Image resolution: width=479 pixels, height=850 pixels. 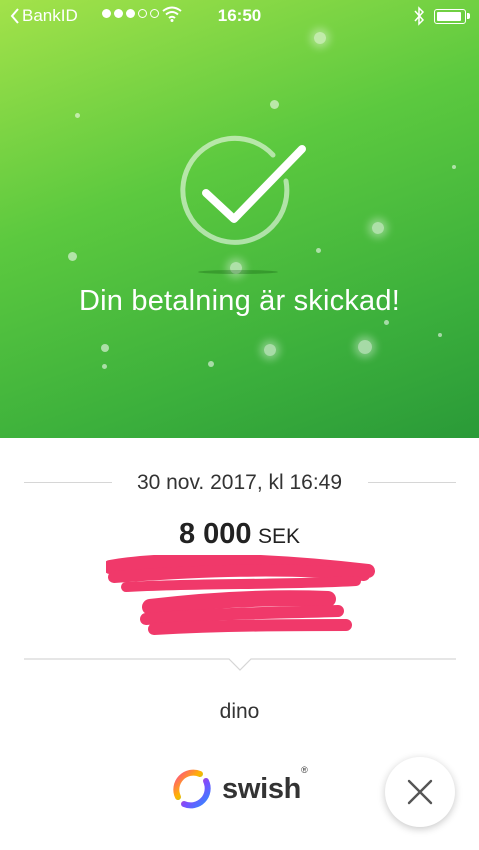 What do you see at coordinates (239, 301) in the screenshot?
I see `confirmation-headline: Din betalning är skickad!` at bounding box center [239, 301].